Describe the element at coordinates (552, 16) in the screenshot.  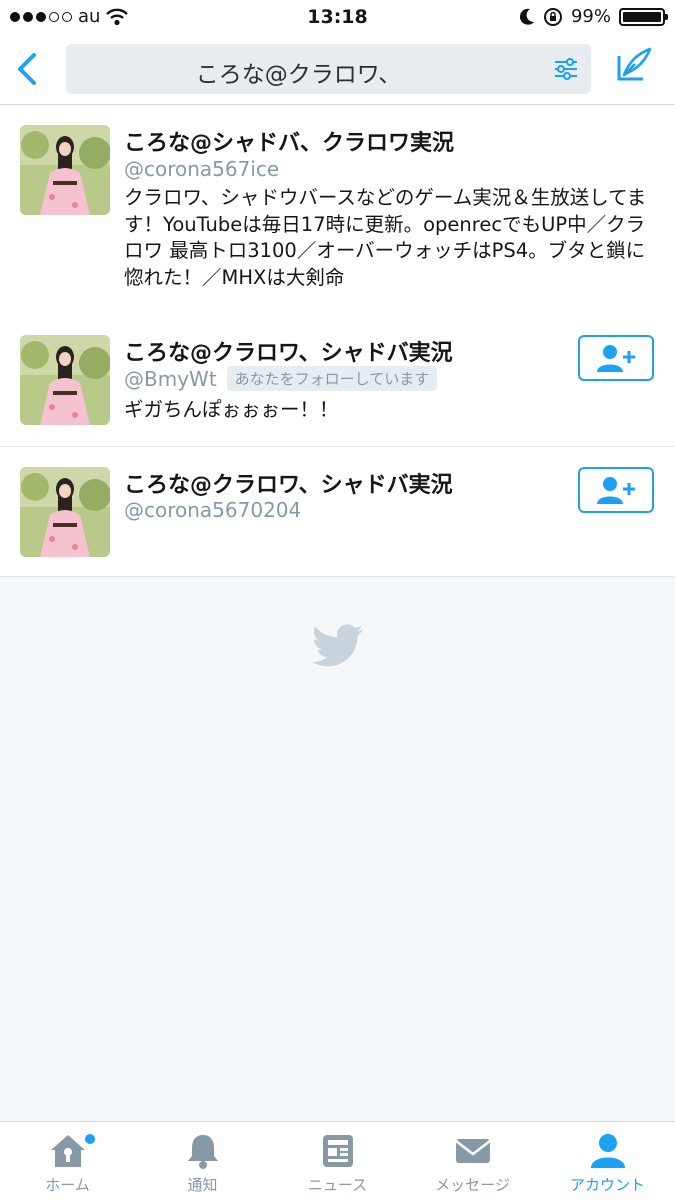
I see `rotation-lock-icon` at that location.